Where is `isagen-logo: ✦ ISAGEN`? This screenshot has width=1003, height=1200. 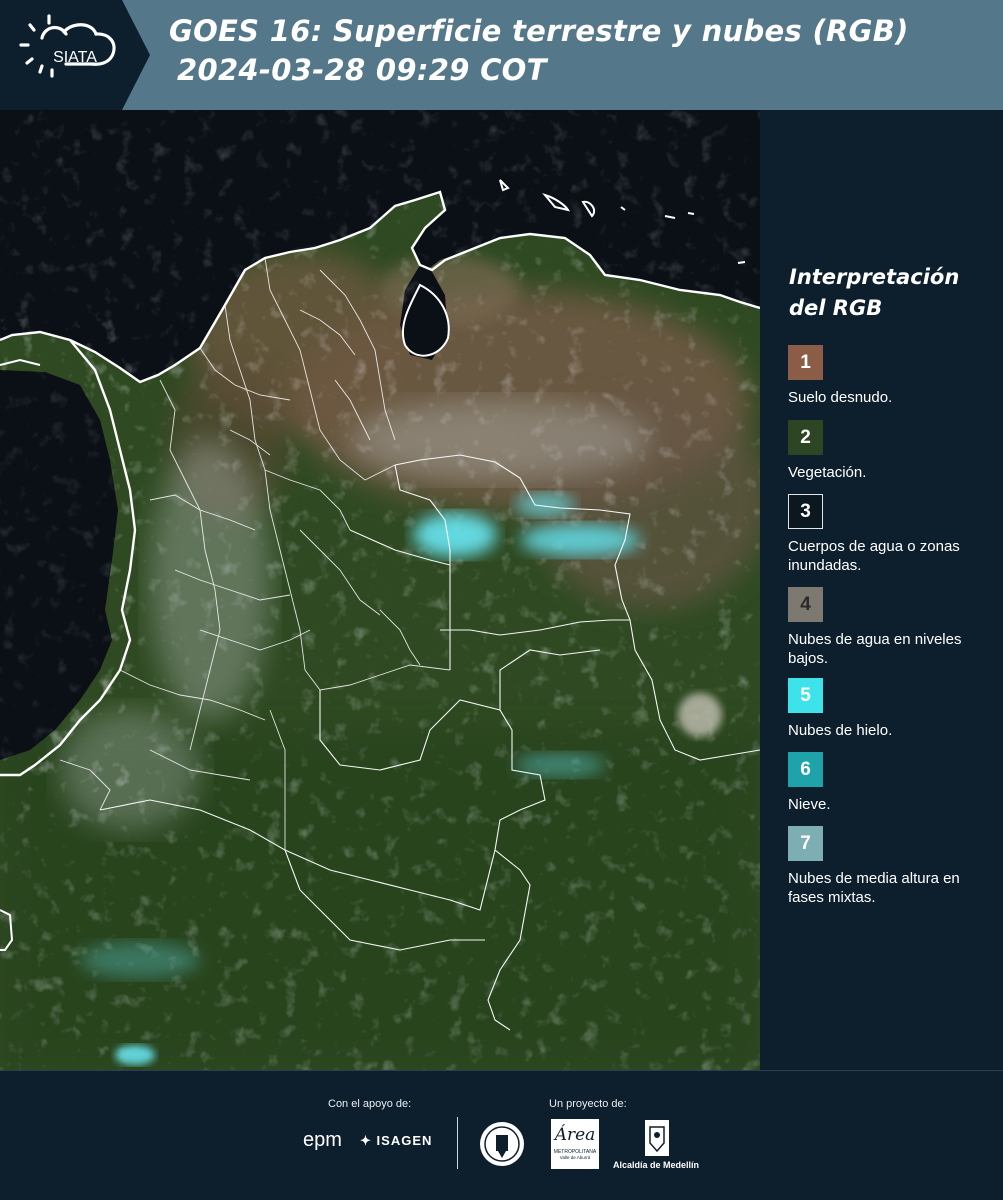
isagen-logo: ✦ ISAGEN is located at coordinates (396, 1141).